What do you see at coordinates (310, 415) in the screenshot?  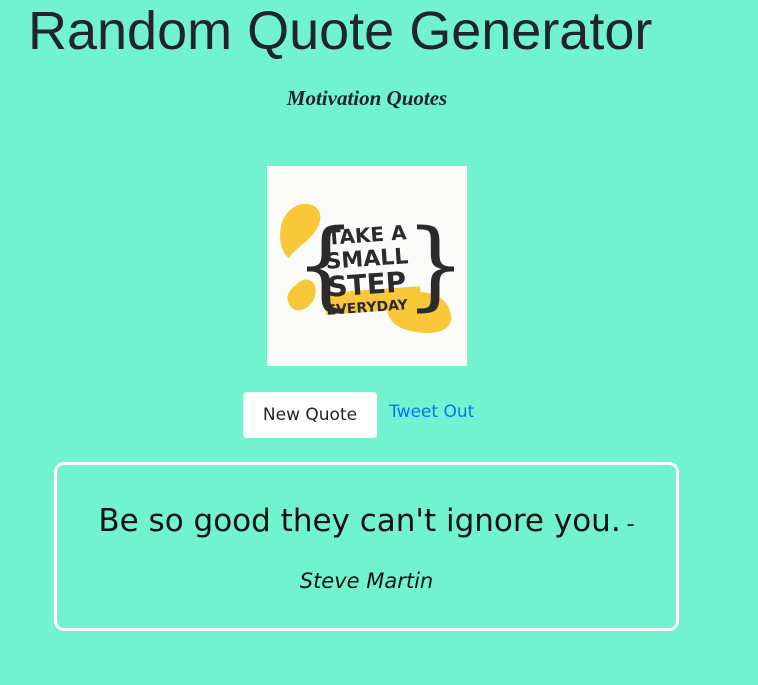 I see `new-quote-button: New Quote` at bounding box center [310, 415].